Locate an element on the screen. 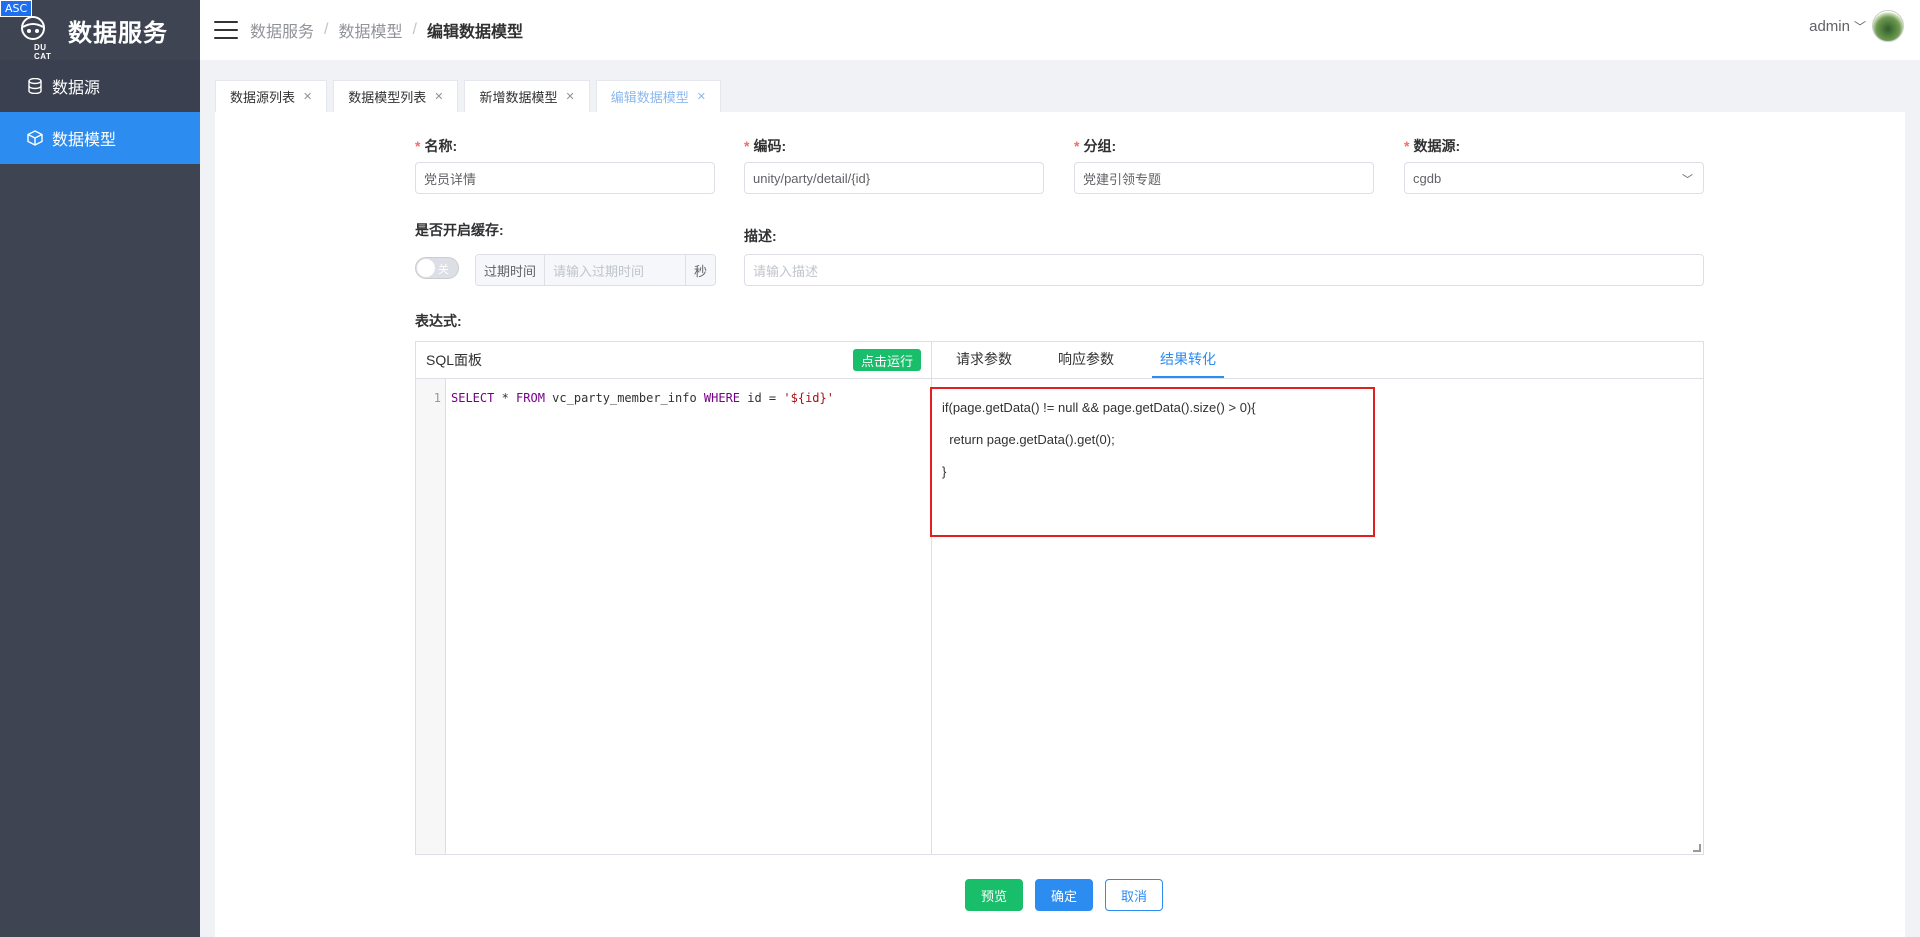  cache-toggle: 关 is located at coordinates (437, 268).